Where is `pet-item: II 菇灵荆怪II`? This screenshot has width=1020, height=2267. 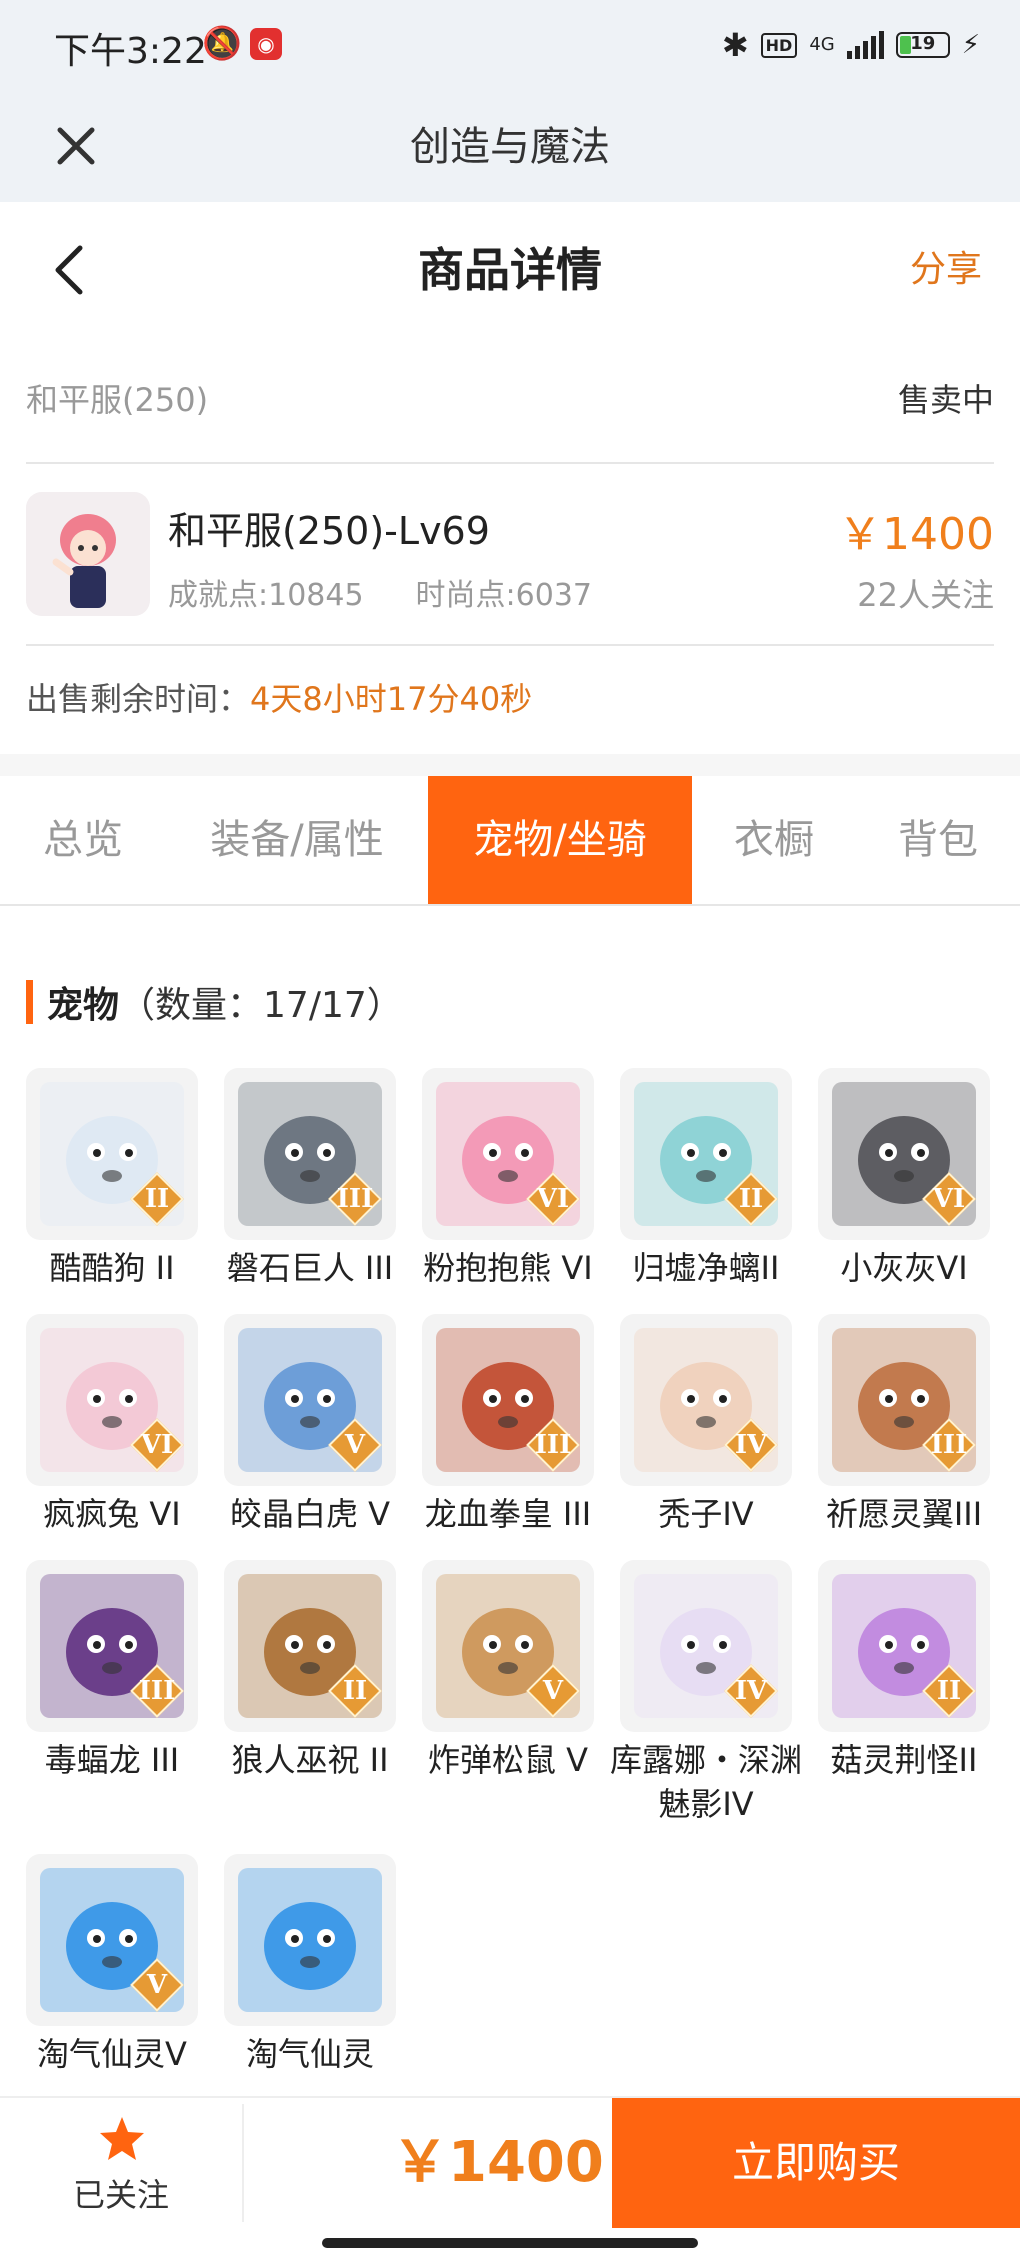
pet-item: II 菇灵荆怪II is located at coordinates (904, 1671).